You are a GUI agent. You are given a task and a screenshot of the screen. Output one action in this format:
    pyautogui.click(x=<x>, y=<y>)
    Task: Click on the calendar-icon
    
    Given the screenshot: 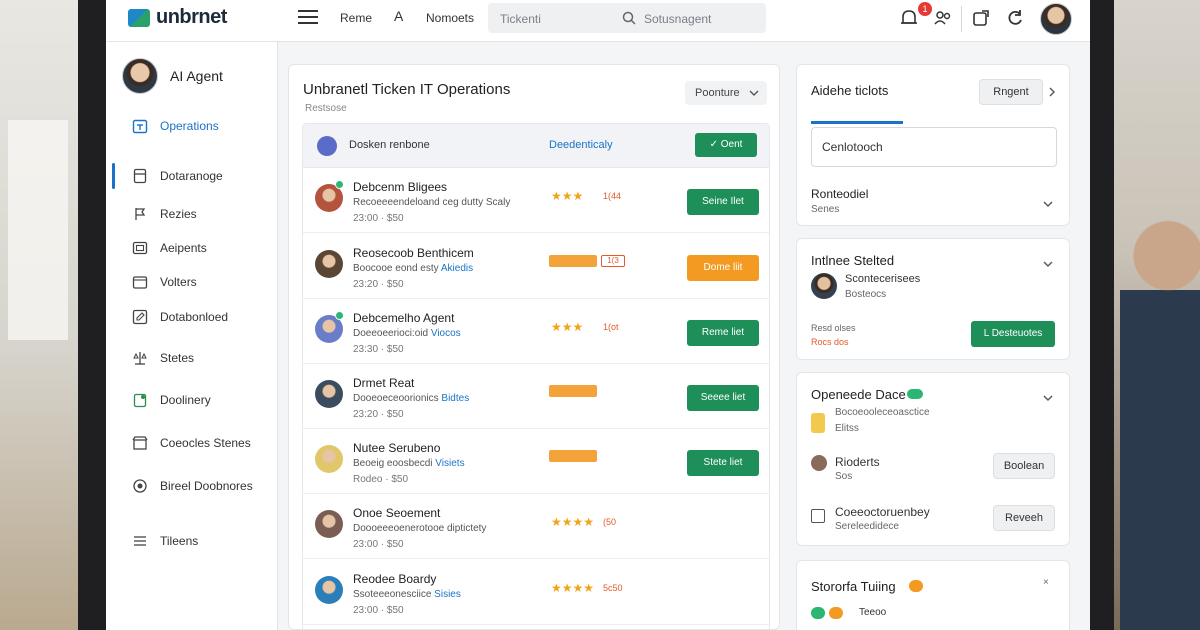 What is the action you would take?
    pyautogui.click(x=140, y=126)
    